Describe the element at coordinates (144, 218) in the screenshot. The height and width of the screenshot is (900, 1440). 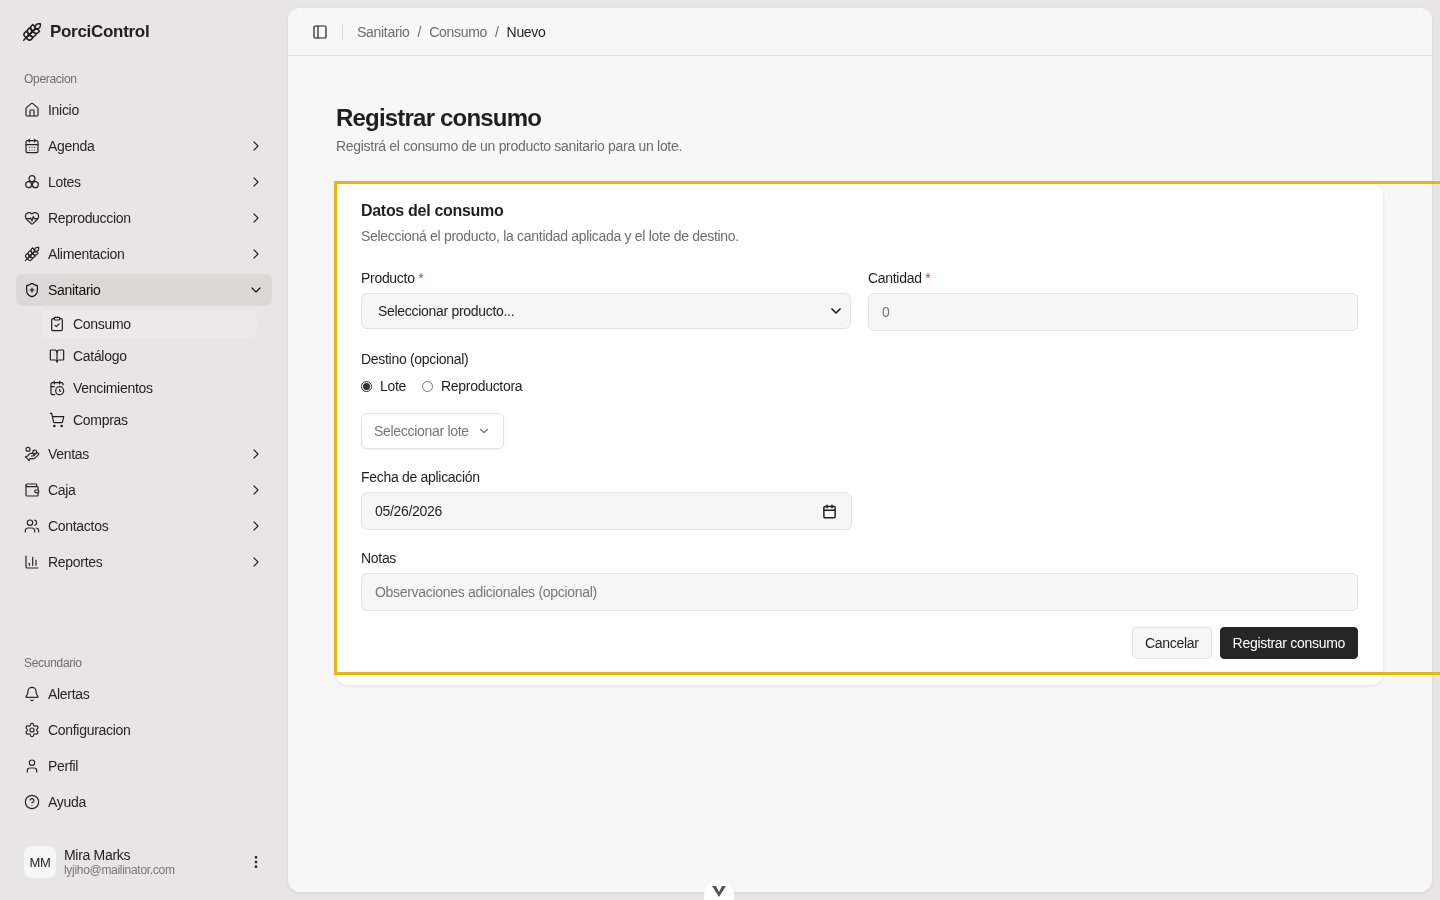
I see `sidebar-item: Reproduccion` at that location.